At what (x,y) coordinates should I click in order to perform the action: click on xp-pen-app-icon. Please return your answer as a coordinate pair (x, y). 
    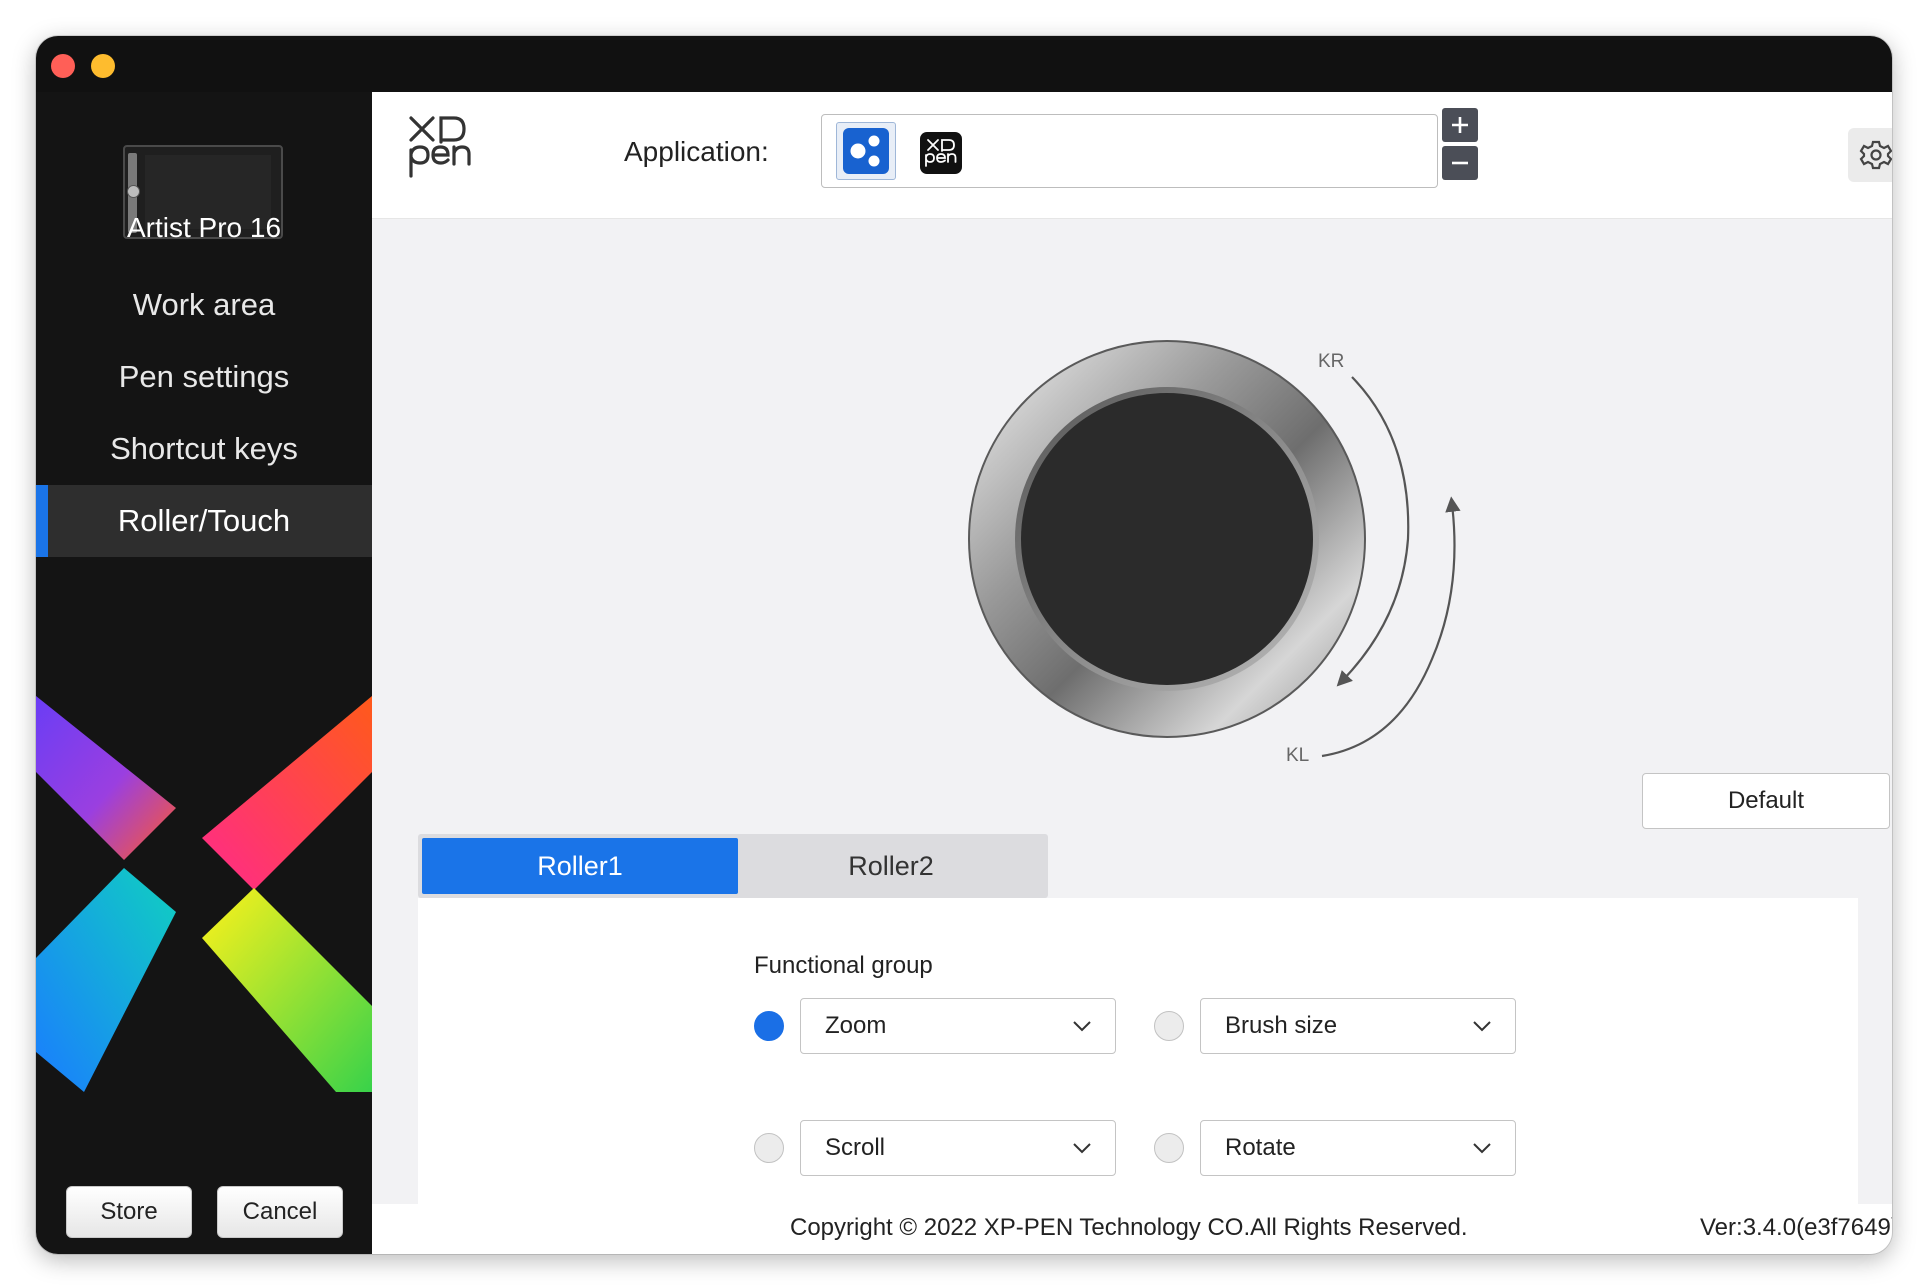
    Looking at the image, I should click on (941, 153).